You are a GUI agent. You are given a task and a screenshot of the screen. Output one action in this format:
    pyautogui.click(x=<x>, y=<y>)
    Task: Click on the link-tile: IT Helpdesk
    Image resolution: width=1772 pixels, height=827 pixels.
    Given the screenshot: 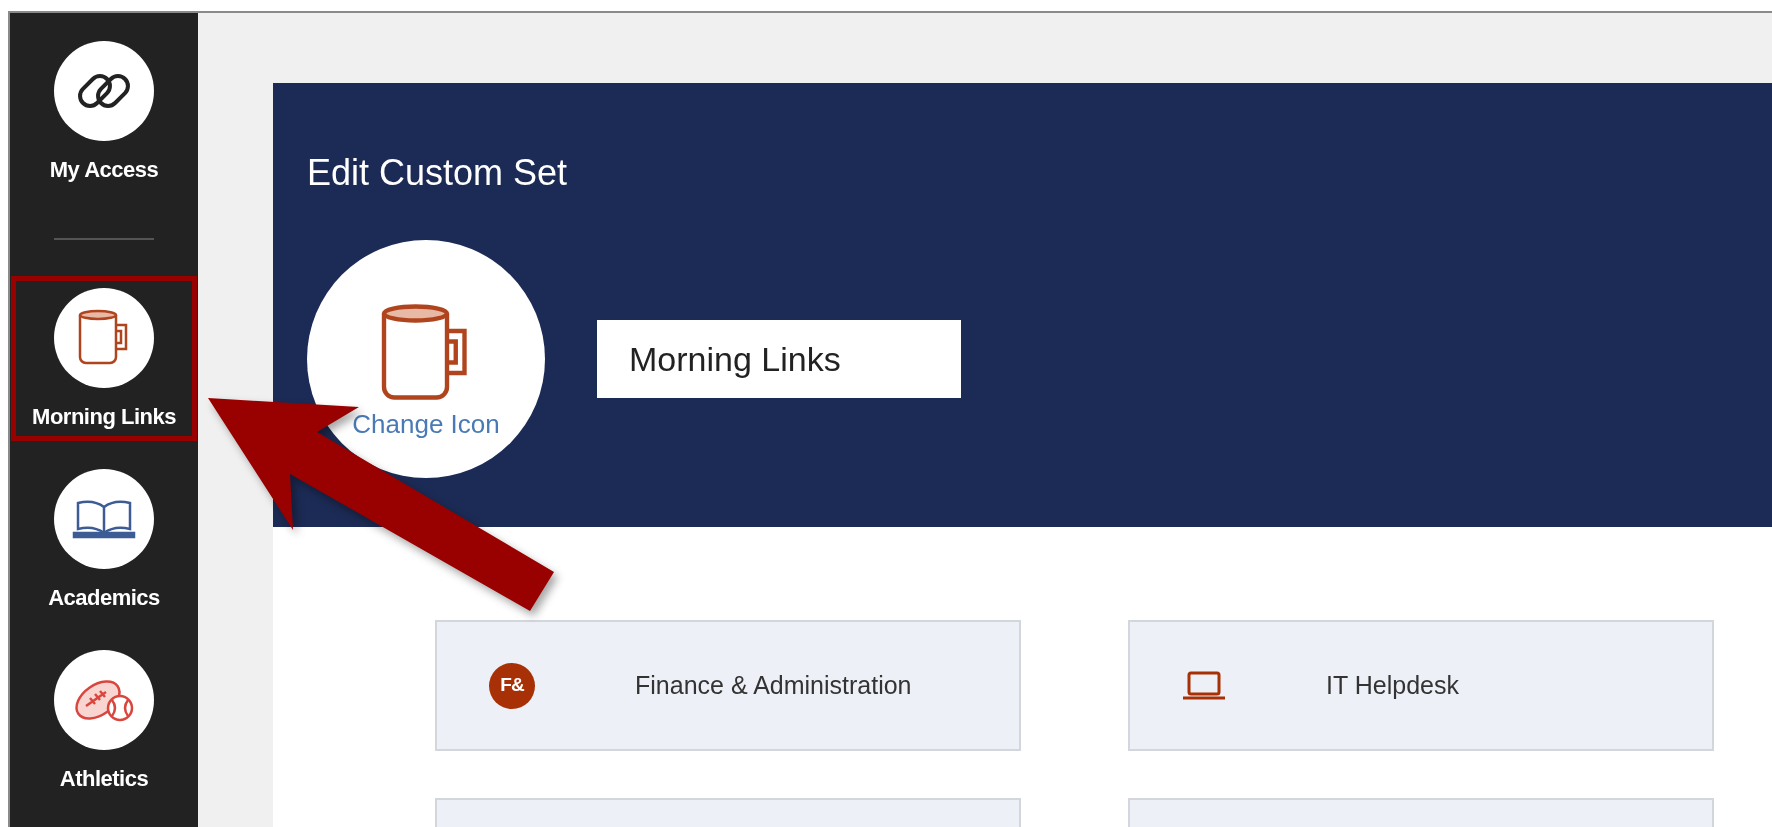 What is the action you would take?
    pyautogui.click(x=1421, y=685)
    